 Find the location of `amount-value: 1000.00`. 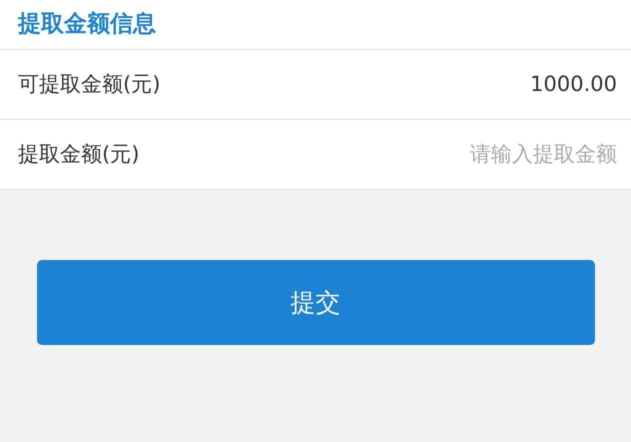

amount-value: 1000.00 is located at coordinates (573, 84).